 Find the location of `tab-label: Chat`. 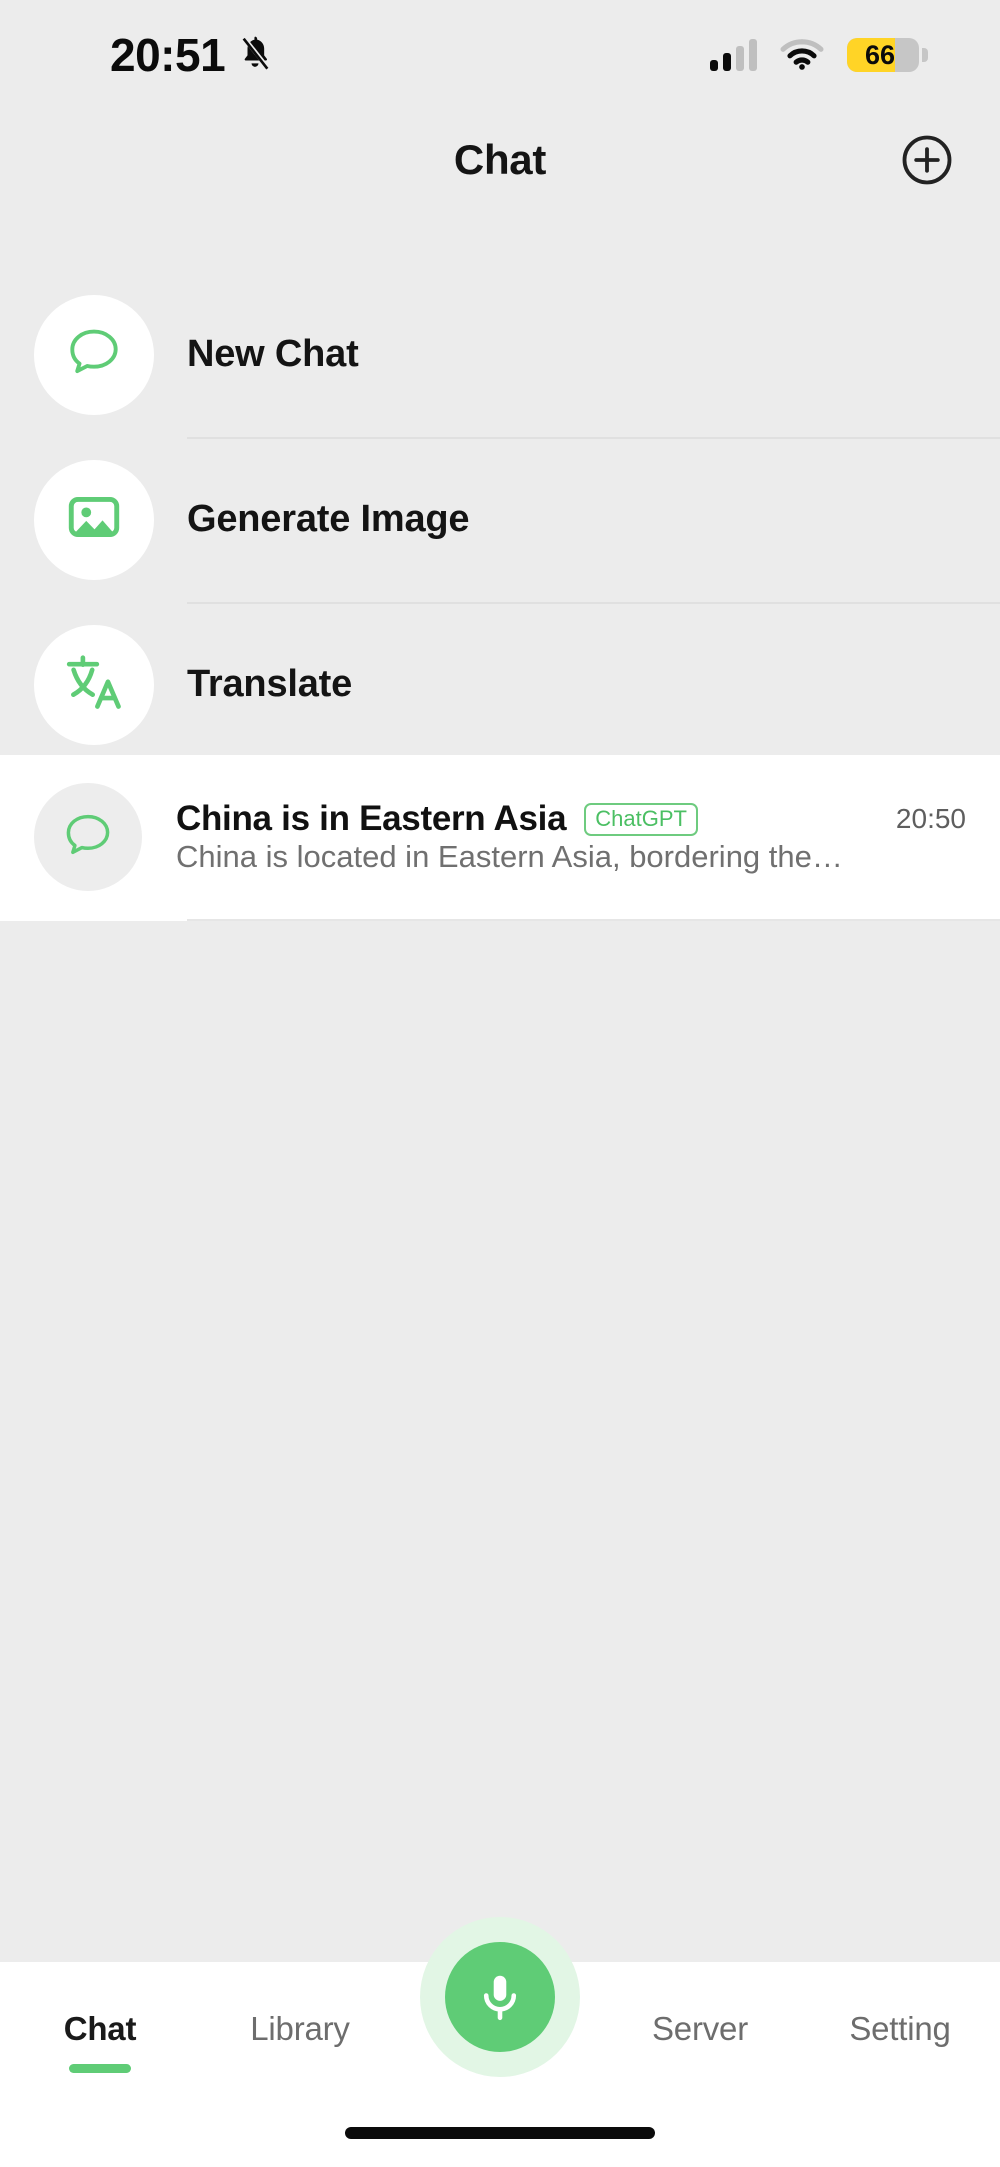

tab-label: Chat is located at coordinates (100, 2028).